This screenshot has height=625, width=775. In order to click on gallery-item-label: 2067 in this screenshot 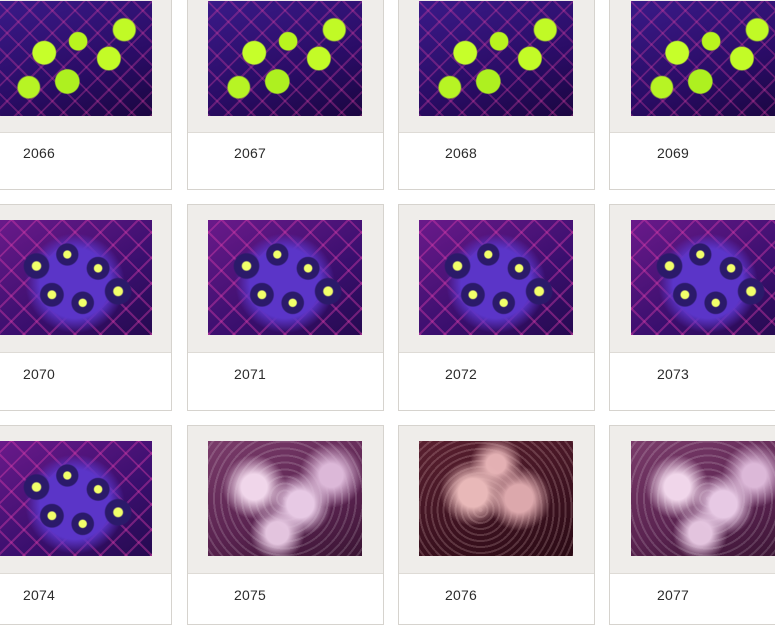, I will do `click(250, 153)`.